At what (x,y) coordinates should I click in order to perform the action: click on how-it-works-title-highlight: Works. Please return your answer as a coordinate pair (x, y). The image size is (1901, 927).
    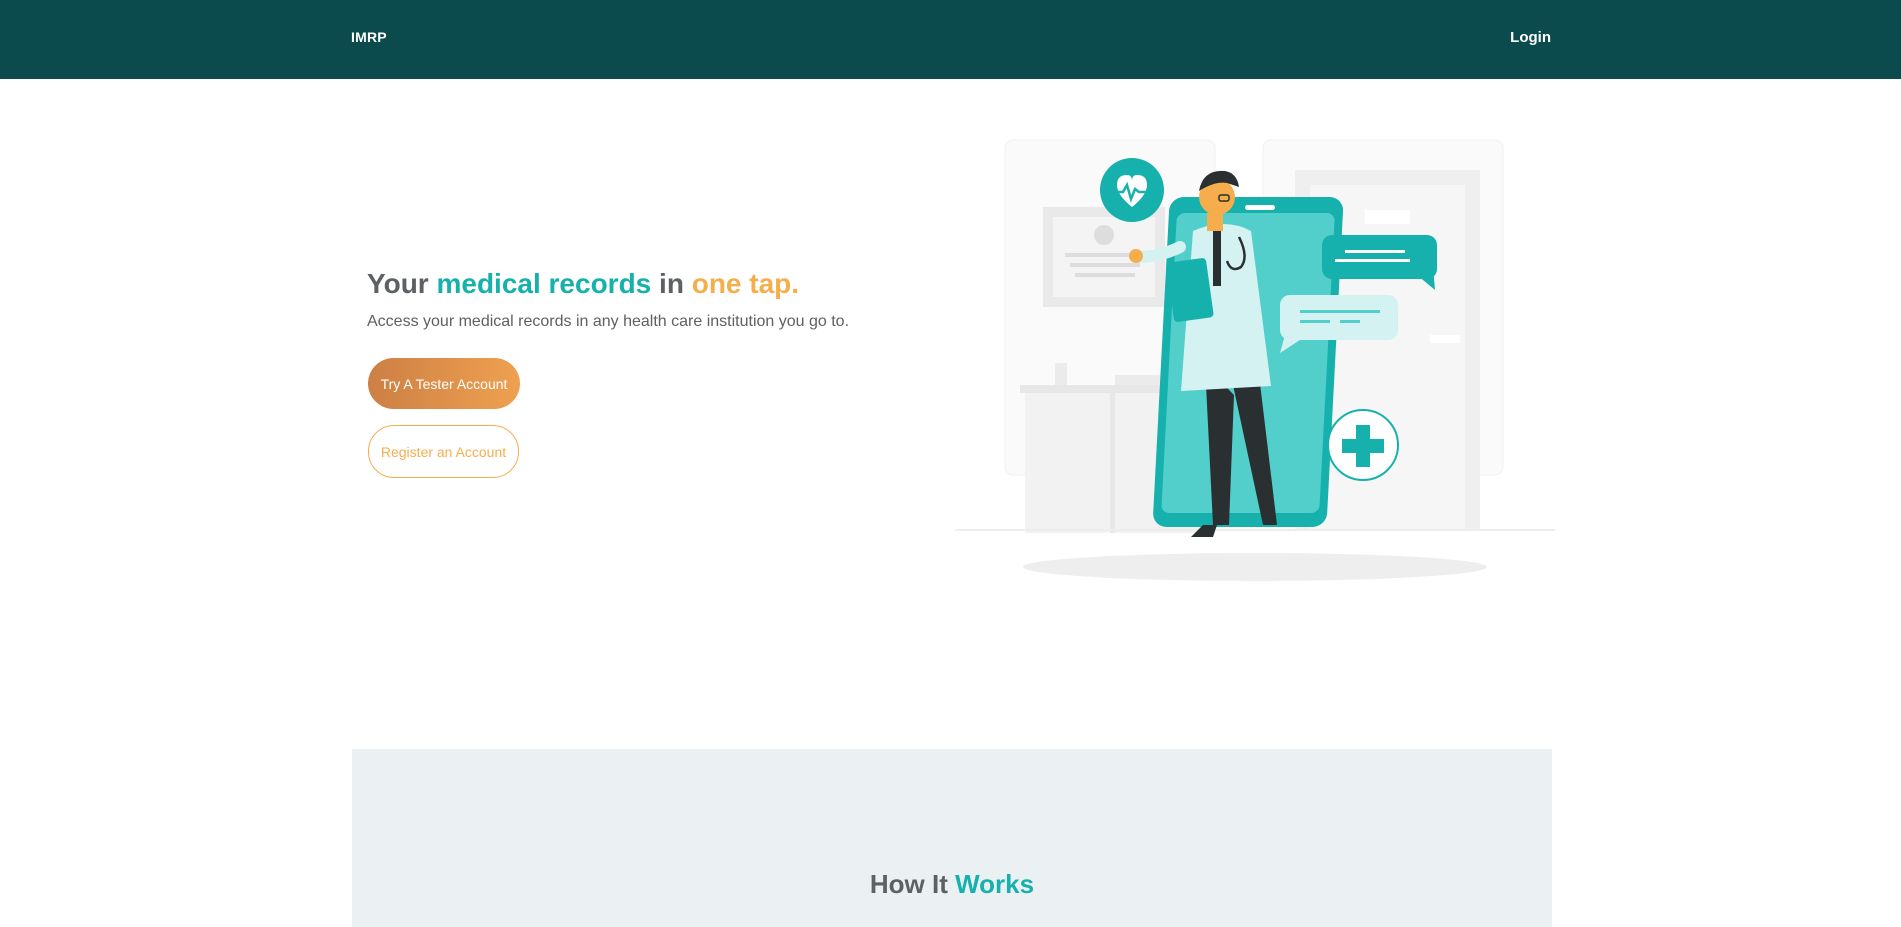
    Looking at the image, I should click on (995, 884).